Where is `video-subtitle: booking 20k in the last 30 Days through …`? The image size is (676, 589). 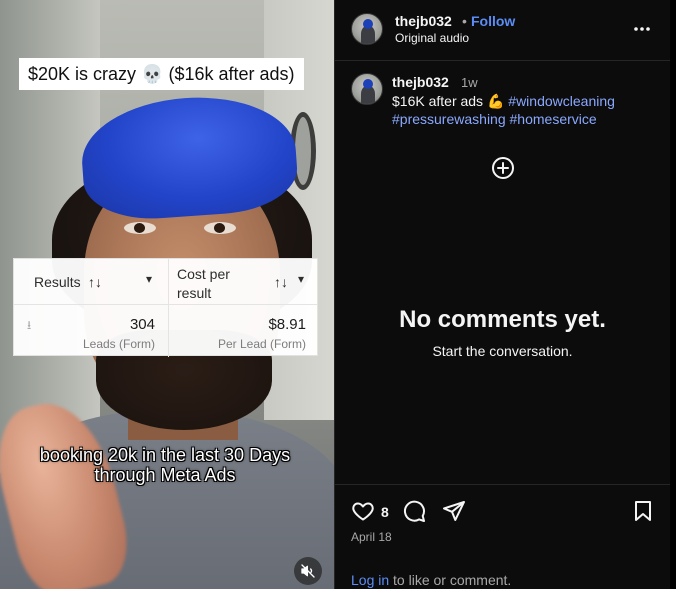
video-subtitle: booking 20k in the last 30 Days through … is located at coordinates (165, 465).